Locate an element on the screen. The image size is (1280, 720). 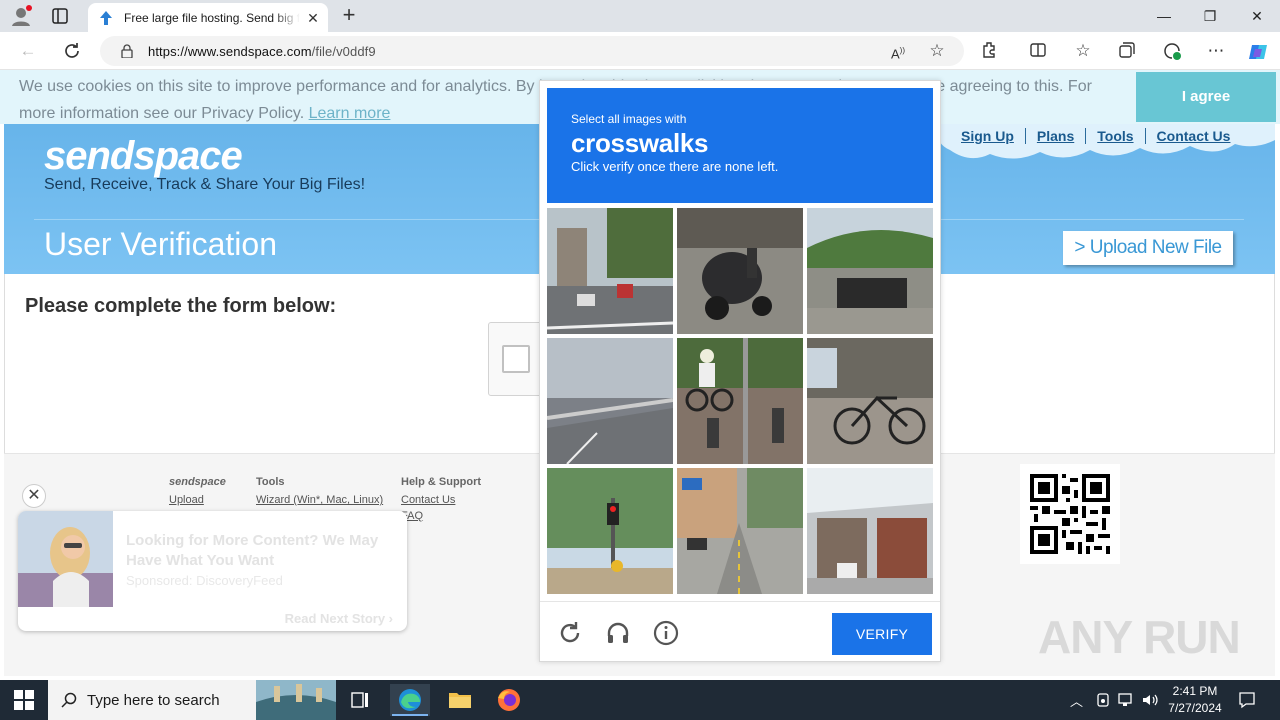
profile-icon is located at coordinates (21, 16).